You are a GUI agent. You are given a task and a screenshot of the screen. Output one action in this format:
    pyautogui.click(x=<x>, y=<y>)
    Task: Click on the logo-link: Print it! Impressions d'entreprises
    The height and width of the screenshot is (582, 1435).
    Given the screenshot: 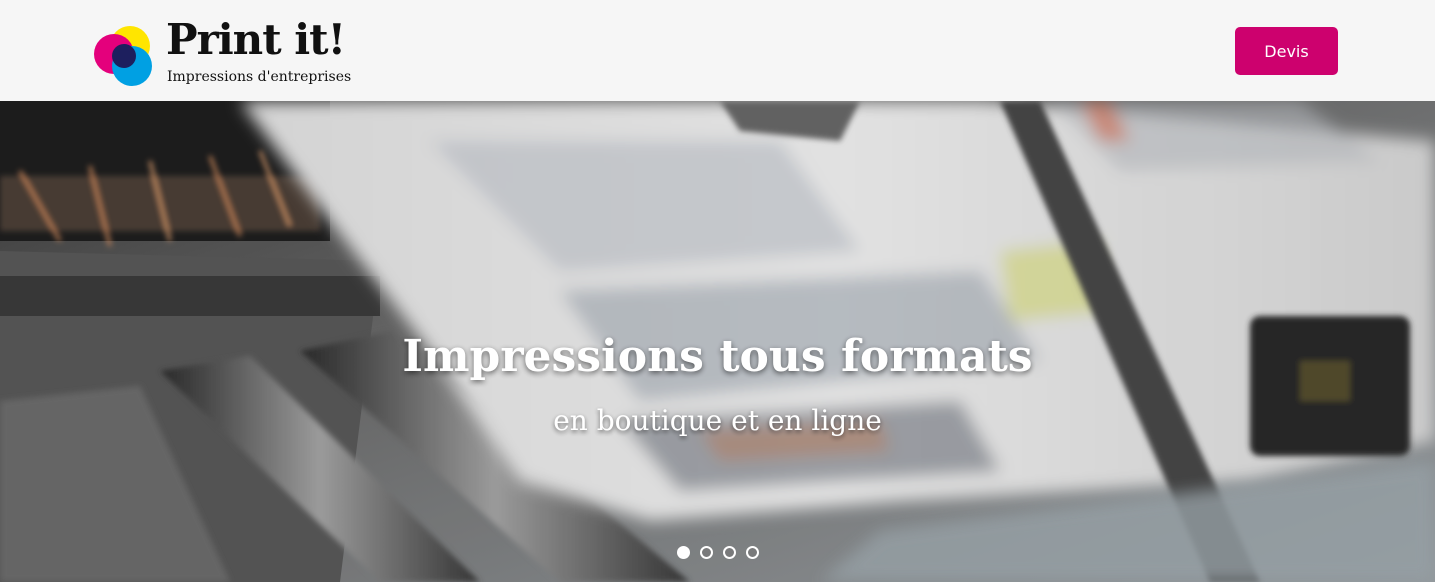 What is the action you would take?
    pyautogui.click(x=227, y=52)
    